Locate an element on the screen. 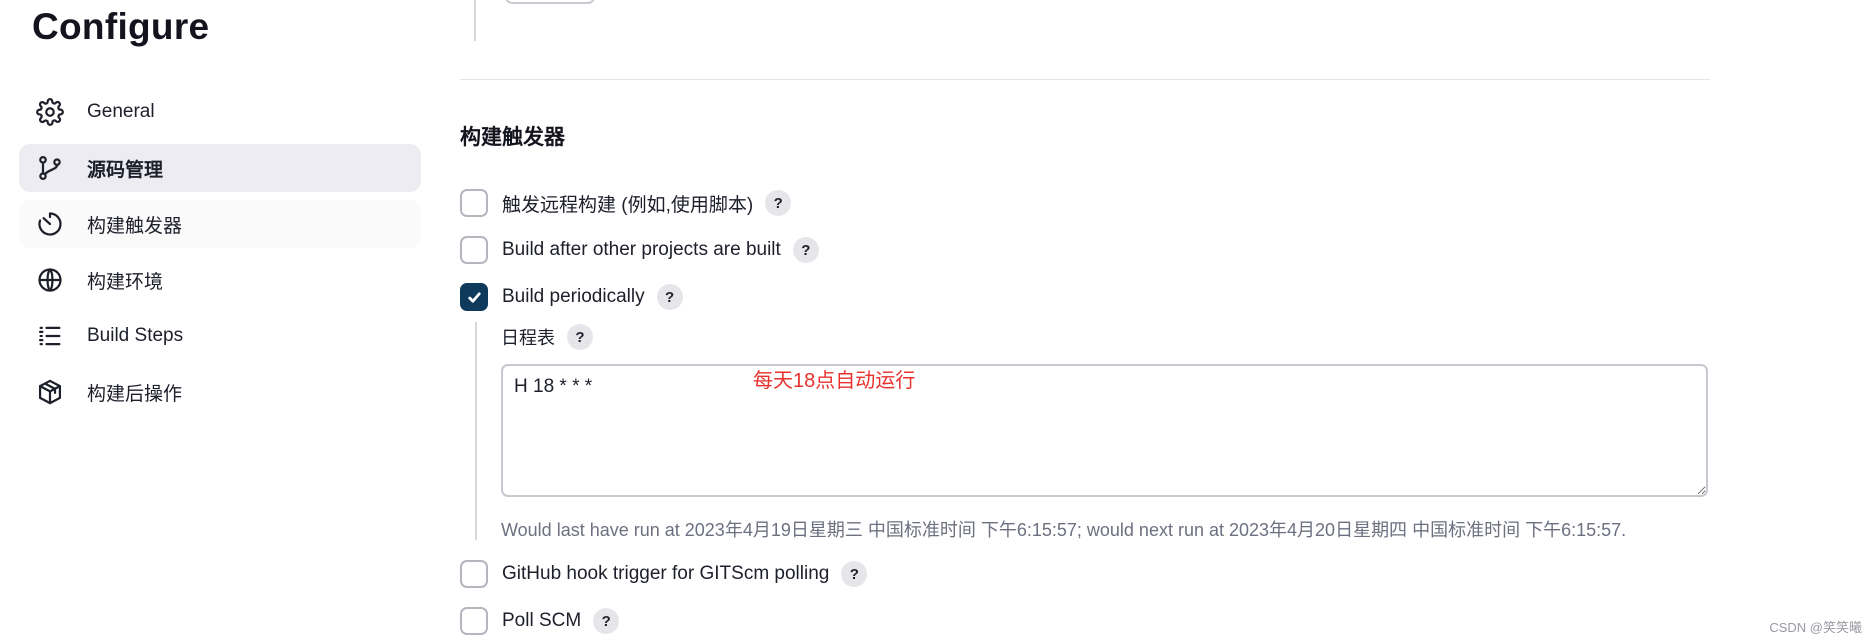 Image resolution: width=1876 pixels, height=642 pixels. option-build-after-other: Build after other projects are built ? is located at coordinates (639, 250).